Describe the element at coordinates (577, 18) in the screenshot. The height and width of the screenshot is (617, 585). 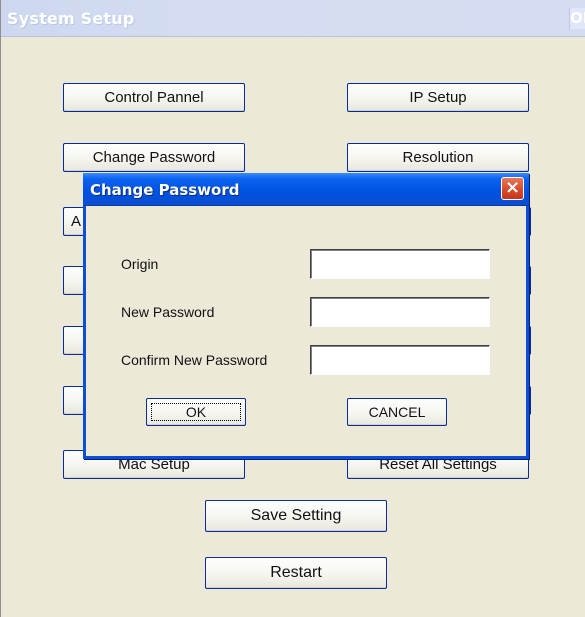
I see `system-setup-ok-button: OK` at that location.